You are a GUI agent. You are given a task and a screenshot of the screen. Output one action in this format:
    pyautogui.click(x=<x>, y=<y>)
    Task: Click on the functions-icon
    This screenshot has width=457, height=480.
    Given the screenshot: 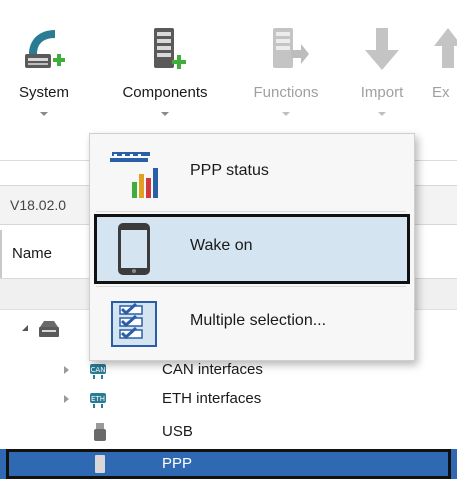 What is the action you would take?
    pyautogui.click(x=291, y=48)
    